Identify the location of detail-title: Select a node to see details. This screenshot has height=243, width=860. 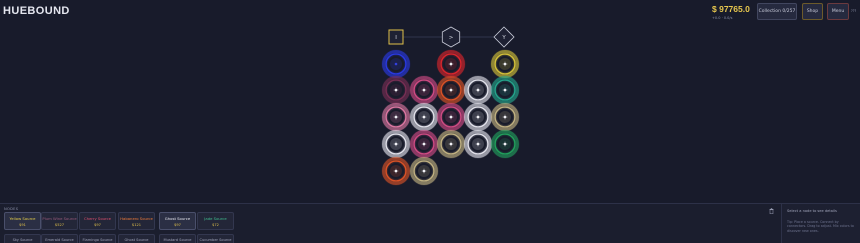
(812, 211).